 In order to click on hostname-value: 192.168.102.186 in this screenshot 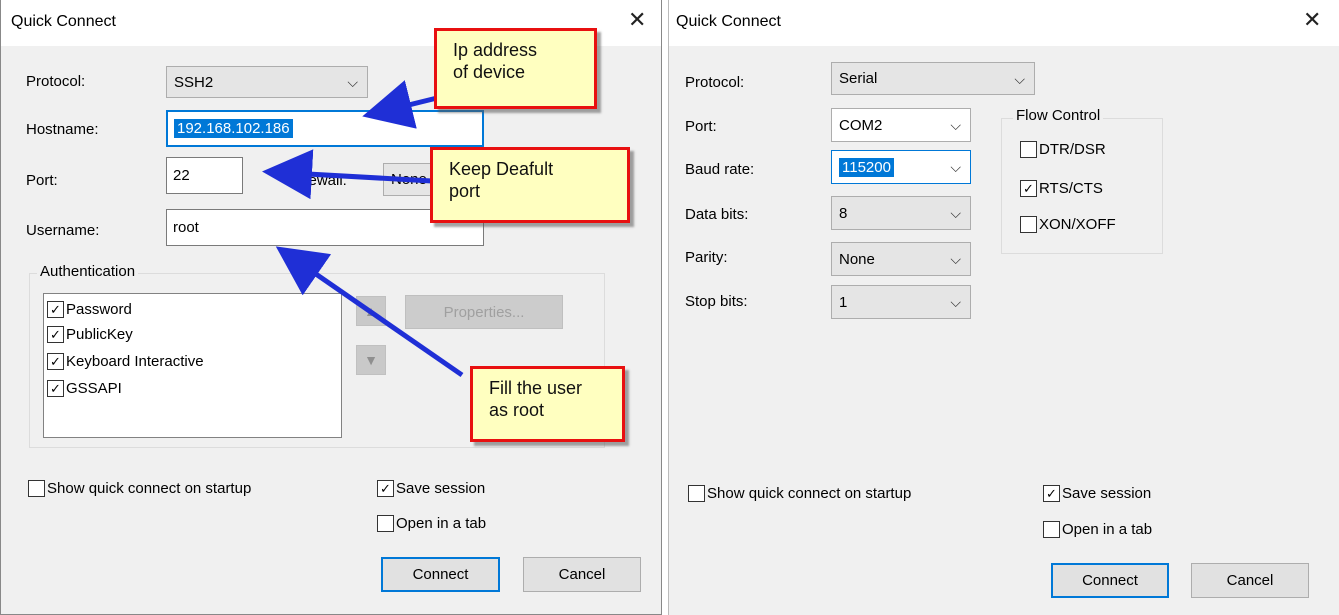, I will do `click(233, 128)`.